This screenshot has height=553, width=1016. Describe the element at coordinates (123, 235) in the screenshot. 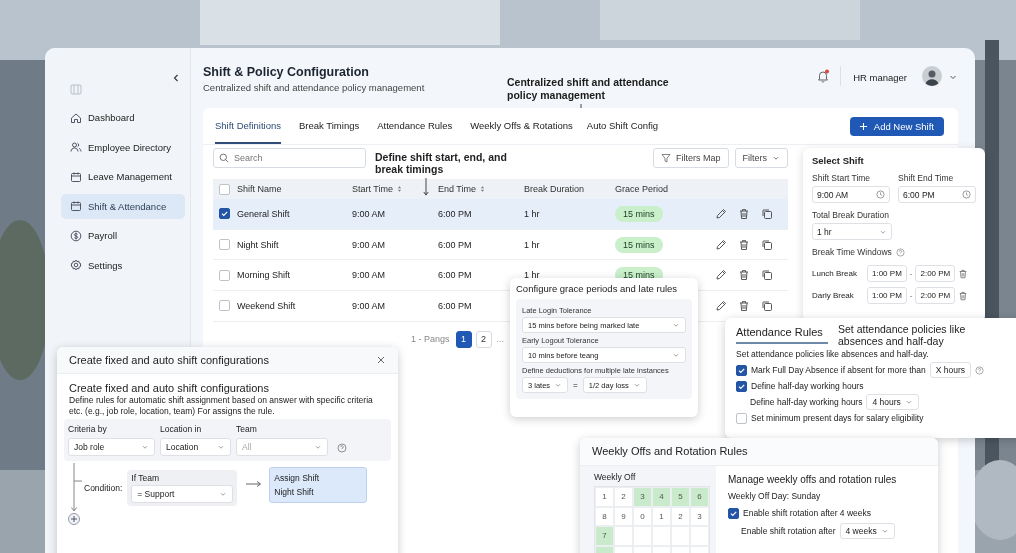

I see `sidebar-item: Payroll` at that location.